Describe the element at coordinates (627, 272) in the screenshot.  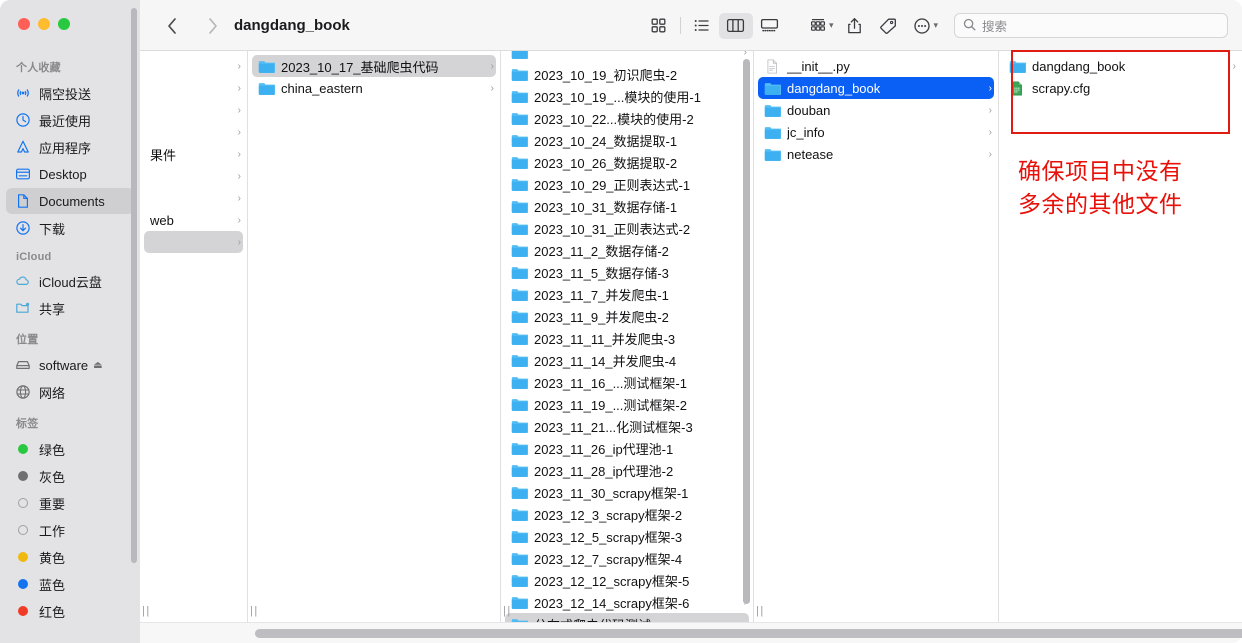
I see `list-item: 2023_11_5_数据存储-3›` at that location.